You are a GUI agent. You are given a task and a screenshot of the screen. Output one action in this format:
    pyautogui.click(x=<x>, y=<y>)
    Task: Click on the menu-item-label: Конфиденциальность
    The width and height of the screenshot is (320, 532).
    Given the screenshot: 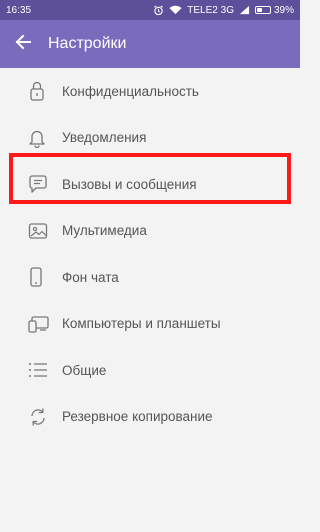 What is the action you would take?
    pyautogui.click(x=130, y=91)
    